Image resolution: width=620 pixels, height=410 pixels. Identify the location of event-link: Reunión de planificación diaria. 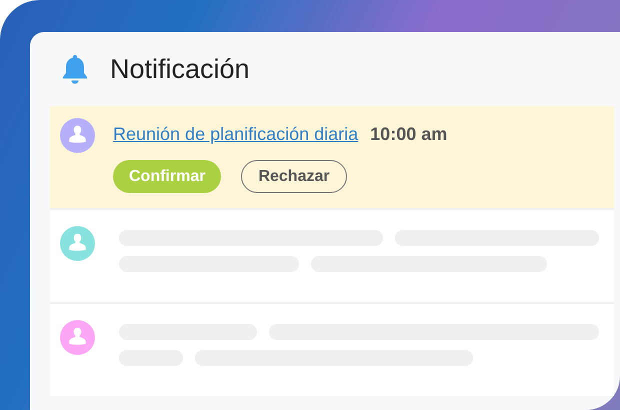
(235, 134).